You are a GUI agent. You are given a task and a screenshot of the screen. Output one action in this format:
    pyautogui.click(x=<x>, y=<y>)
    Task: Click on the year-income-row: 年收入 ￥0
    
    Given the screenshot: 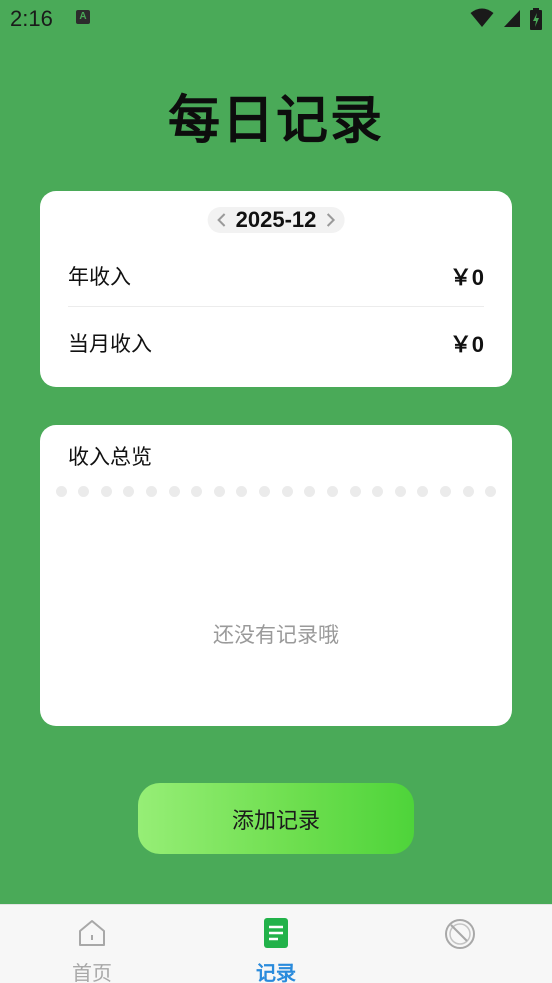 What is the action you would take?
    pyautogui.click(x=276, y=276)
    